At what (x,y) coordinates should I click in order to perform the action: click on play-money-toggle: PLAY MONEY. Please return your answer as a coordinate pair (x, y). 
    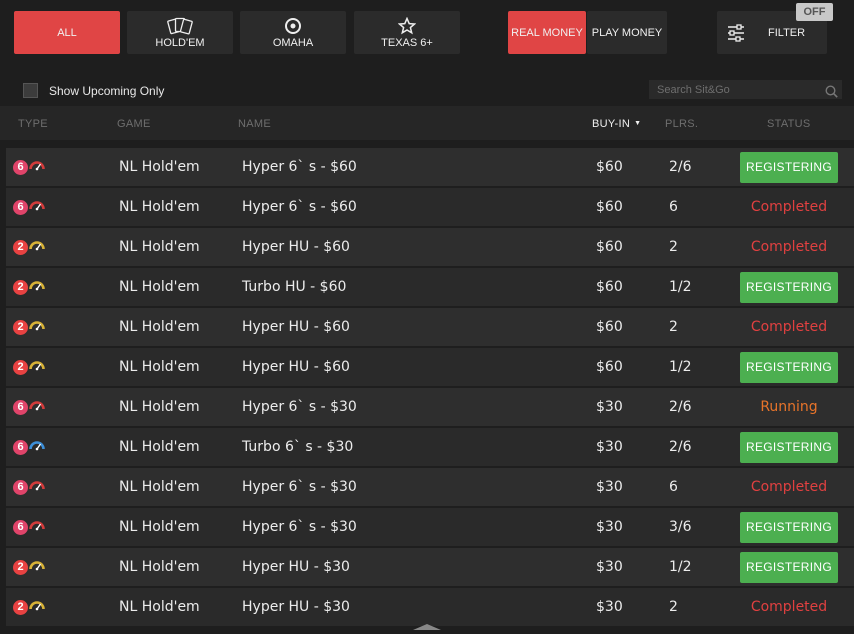
    Looking at the image, I should click on (627, 32).